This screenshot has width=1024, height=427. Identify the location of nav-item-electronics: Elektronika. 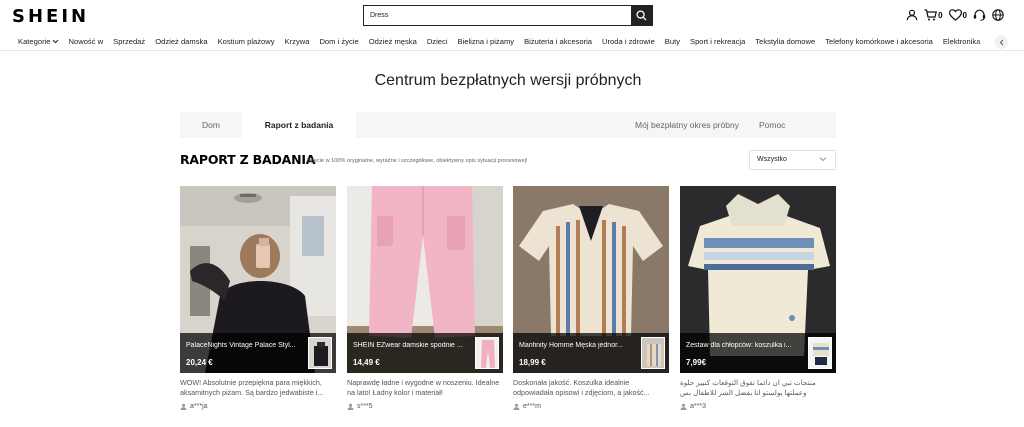
(962, 41).